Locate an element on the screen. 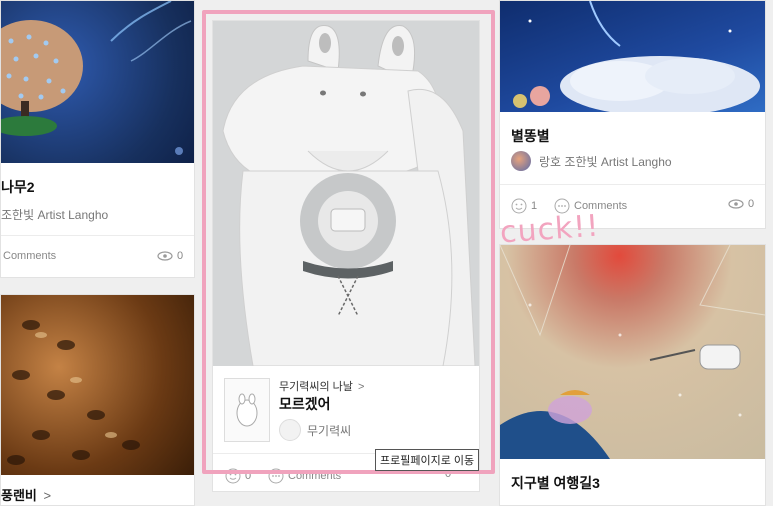  card-title: 나무2 is located at coordinates (18, 187).